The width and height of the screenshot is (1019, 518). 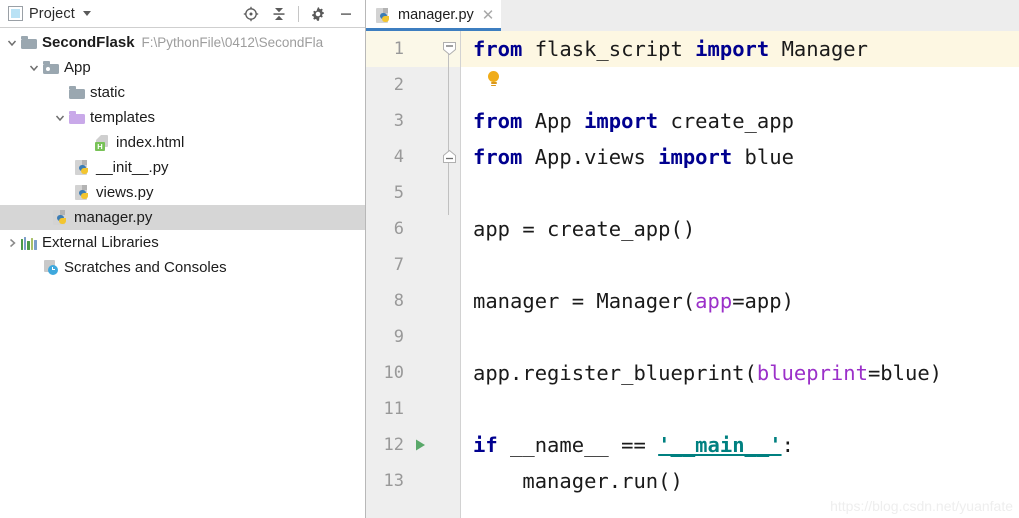 I want to click on folder-source-root-icon, so click(x=50, y=68).